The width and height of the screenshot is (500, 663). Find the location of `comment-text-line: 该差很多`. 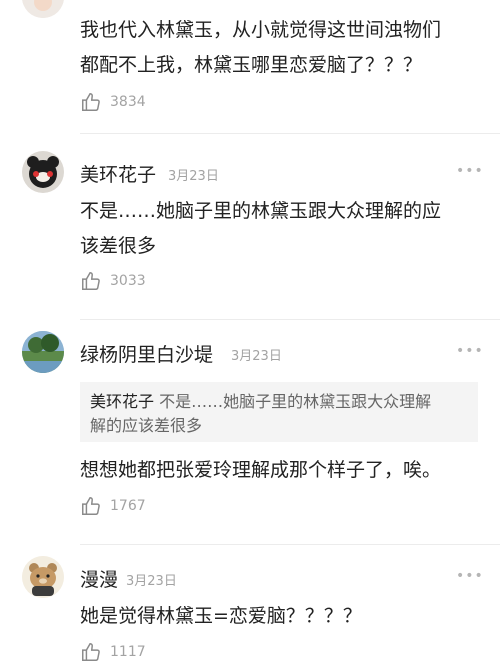

comment-text-line: 该差很多 is located at coordinates (118, 246).